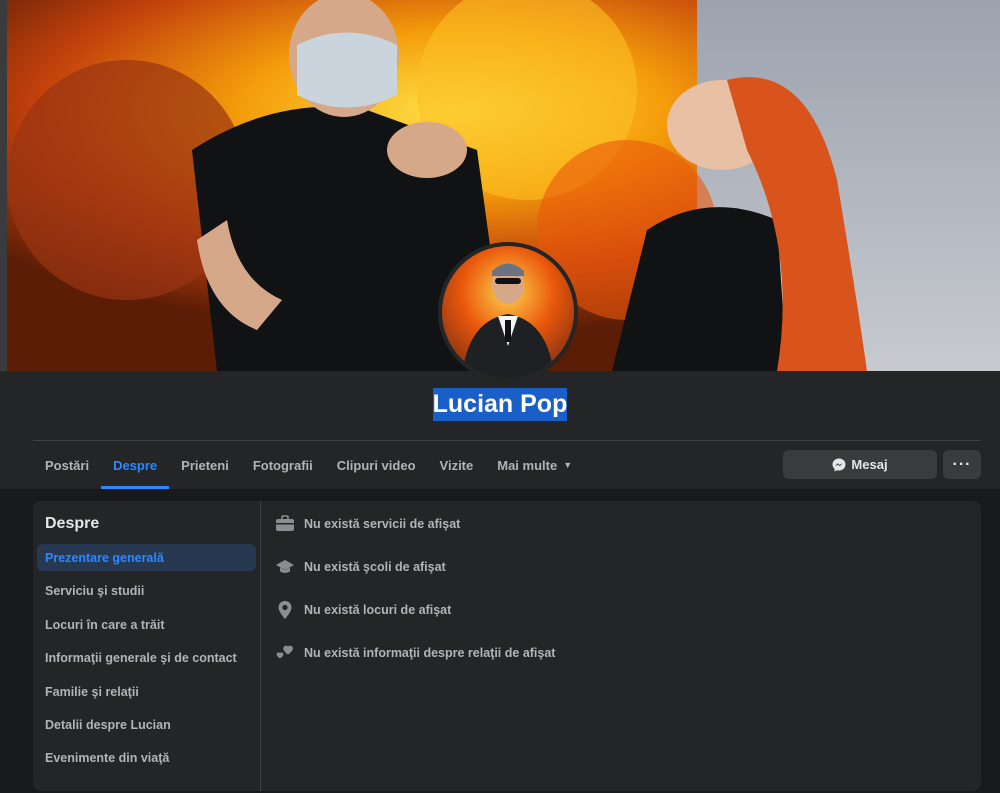  What do you see at coordinates (568, 465) in the screenshot?
I see `caret-down-icon: ▼` at bounding box center [568, 465].